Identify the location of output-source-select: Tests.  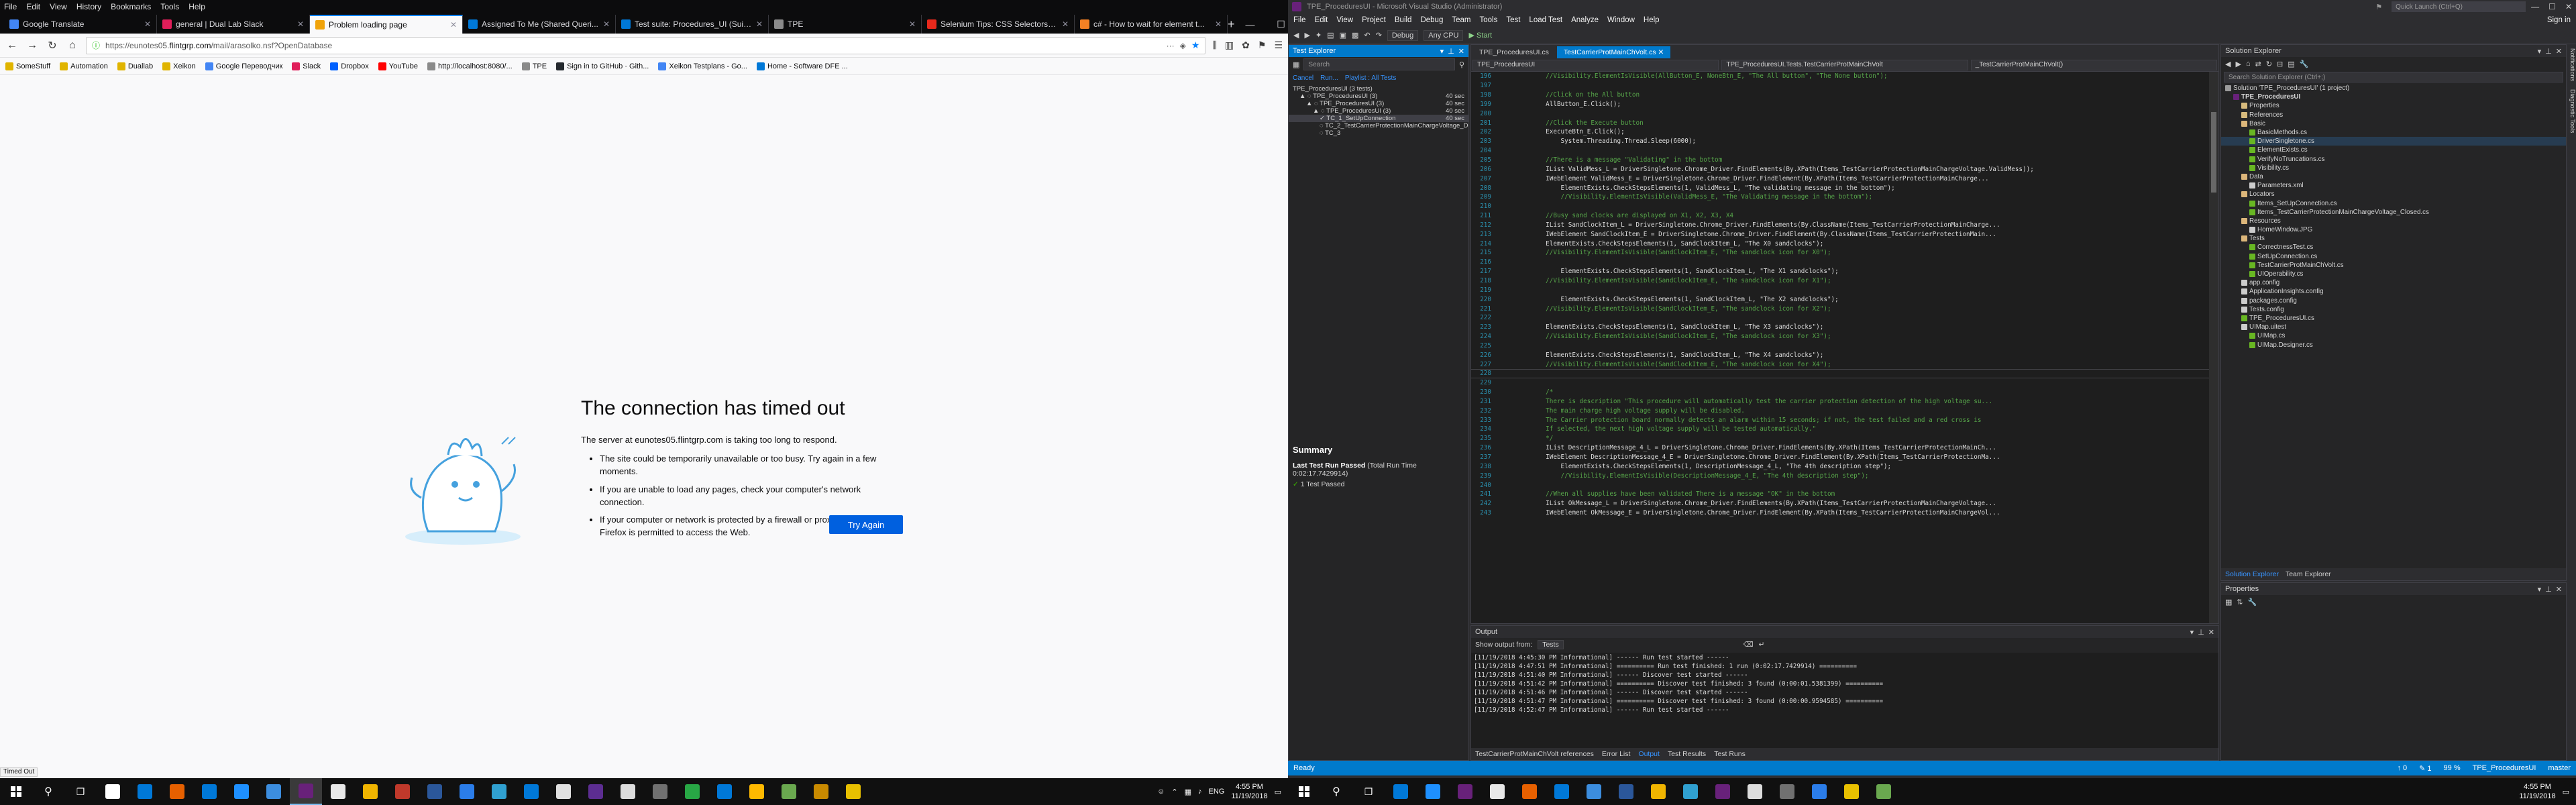
(1551, 644).